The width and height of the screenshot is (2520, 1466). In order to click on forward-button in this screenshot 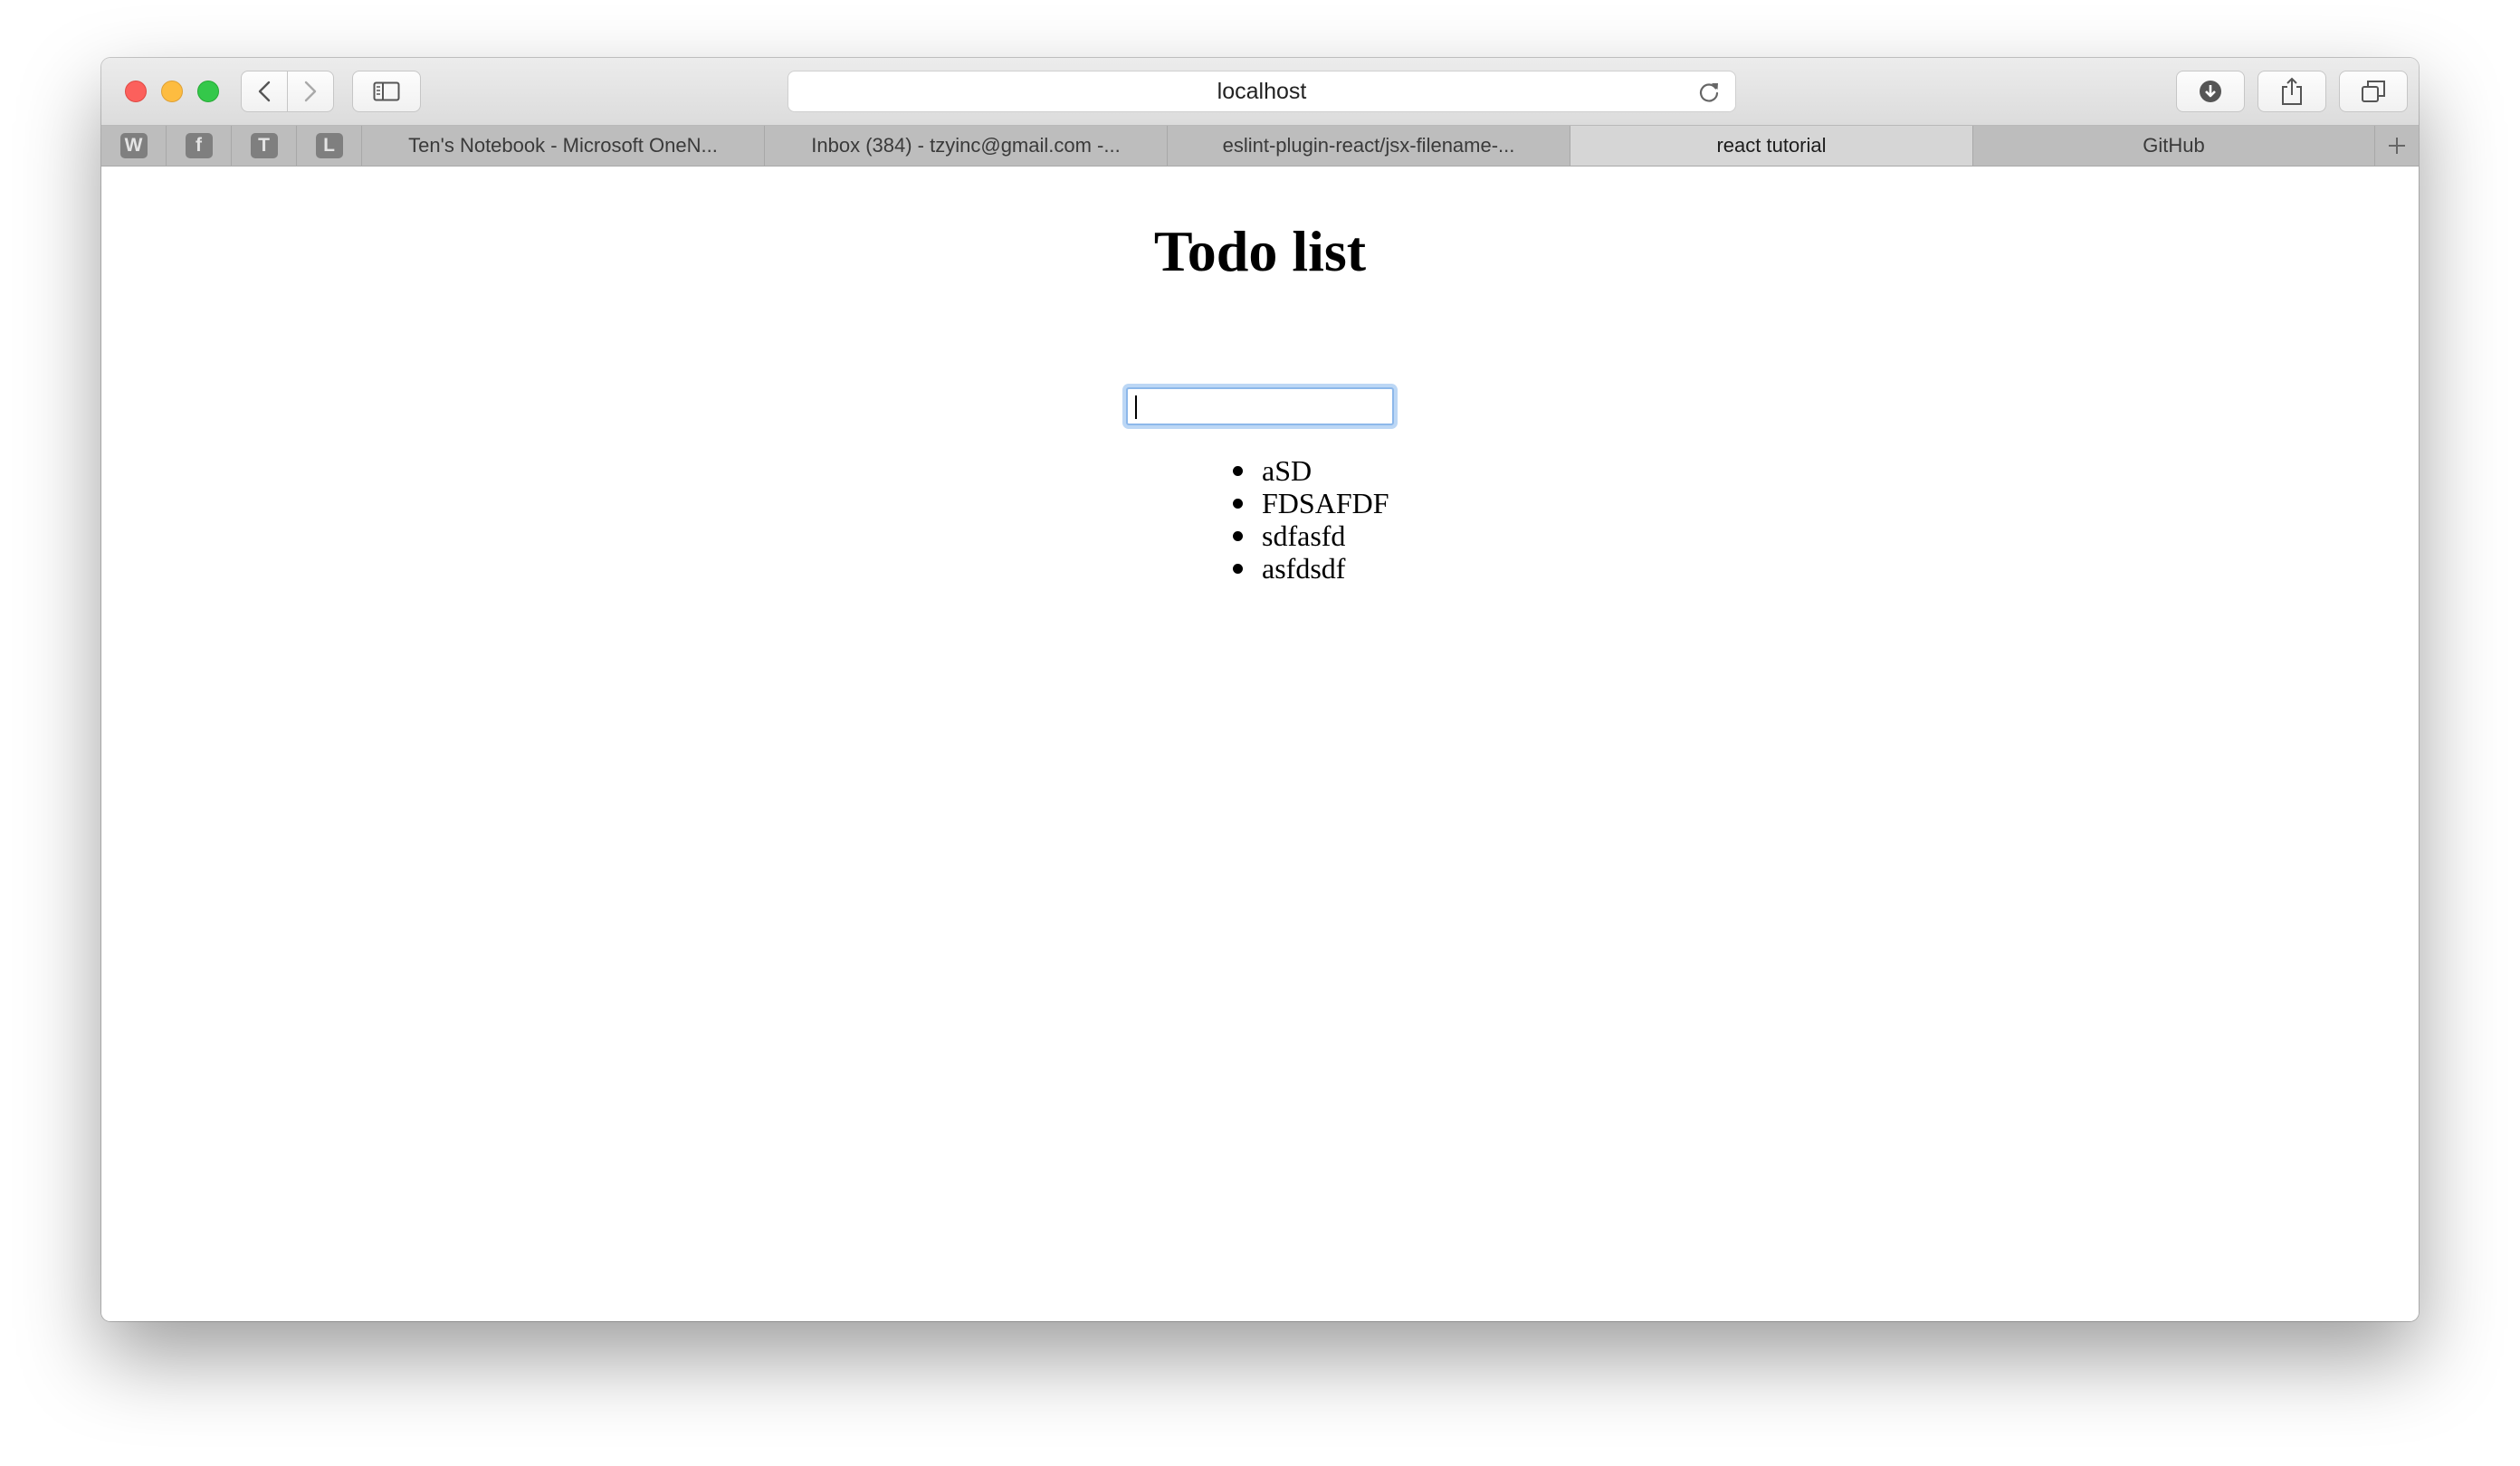, I will do `click(310, 91)`.